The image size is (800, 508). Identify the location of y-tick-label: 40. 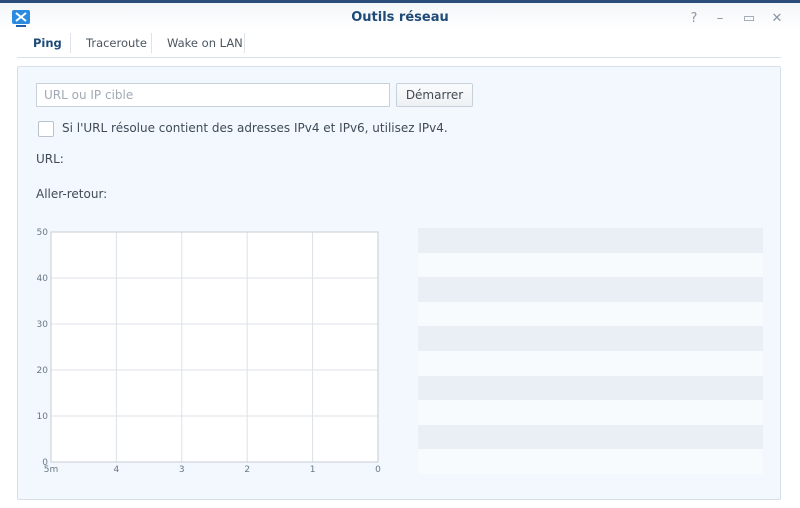
(43, 279).